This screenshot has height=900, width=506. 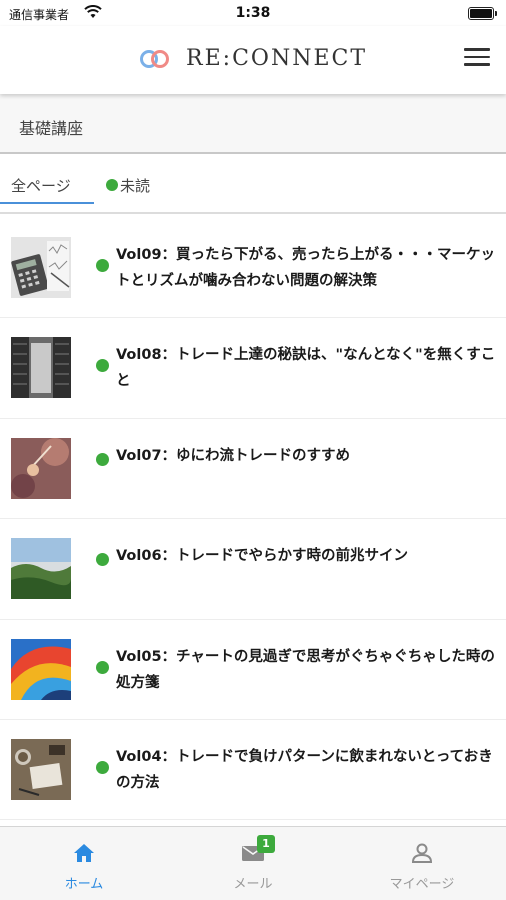 What do you see at coordinates (84, 853) in the screenshot?
I see `home-icon` at bounding box center [84, 853].